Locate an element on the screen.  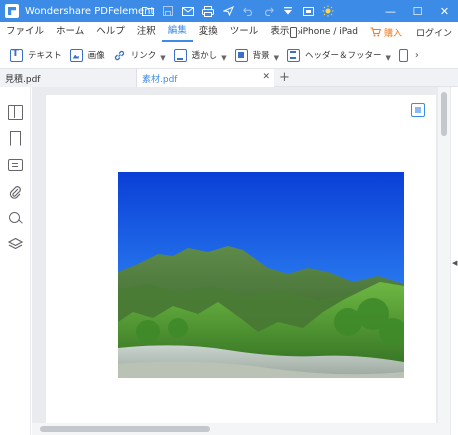
page-number-icon is located at coordinates (403, 55).